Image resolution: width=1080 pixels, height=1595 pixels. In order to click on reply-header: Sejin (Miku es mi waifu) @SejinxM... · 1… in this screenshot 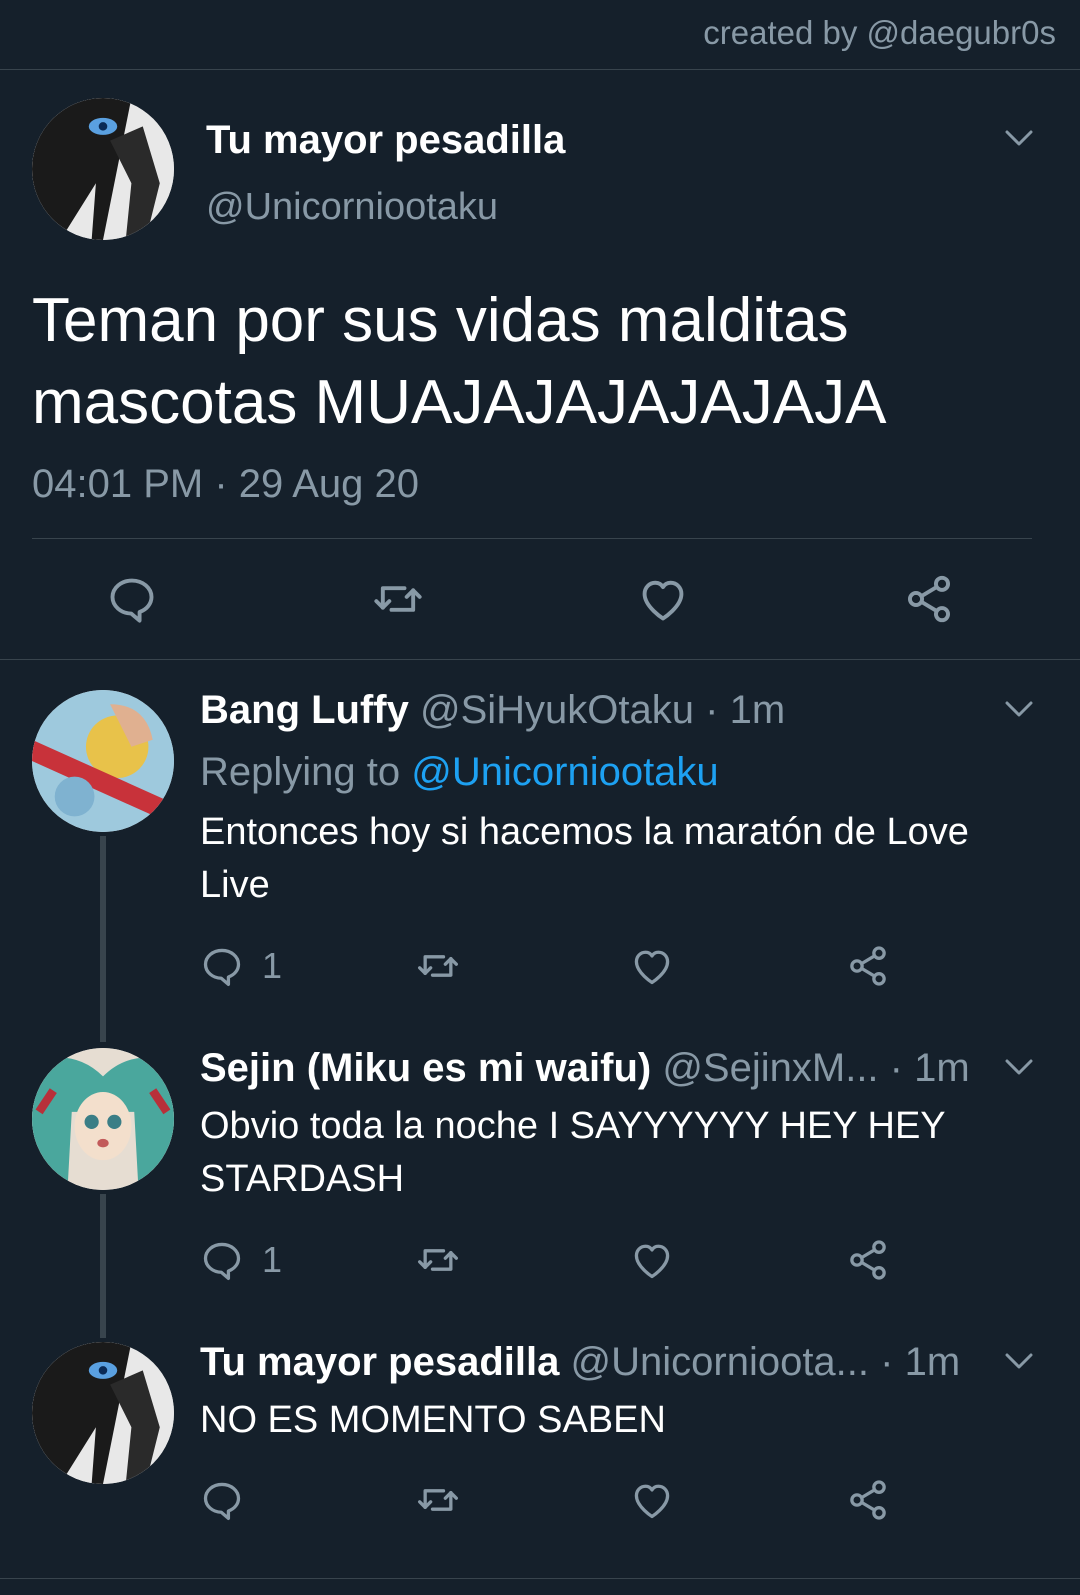, I will do `click(585, 1068)`.